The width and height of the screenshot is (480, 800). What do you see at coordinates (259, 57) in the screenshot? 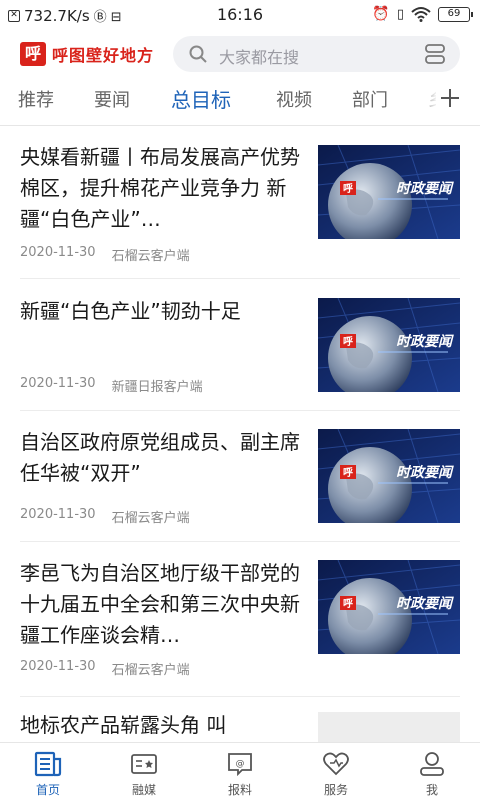
I see `search-placeholder: 大家都在搜` at bounding box center [259, 57].